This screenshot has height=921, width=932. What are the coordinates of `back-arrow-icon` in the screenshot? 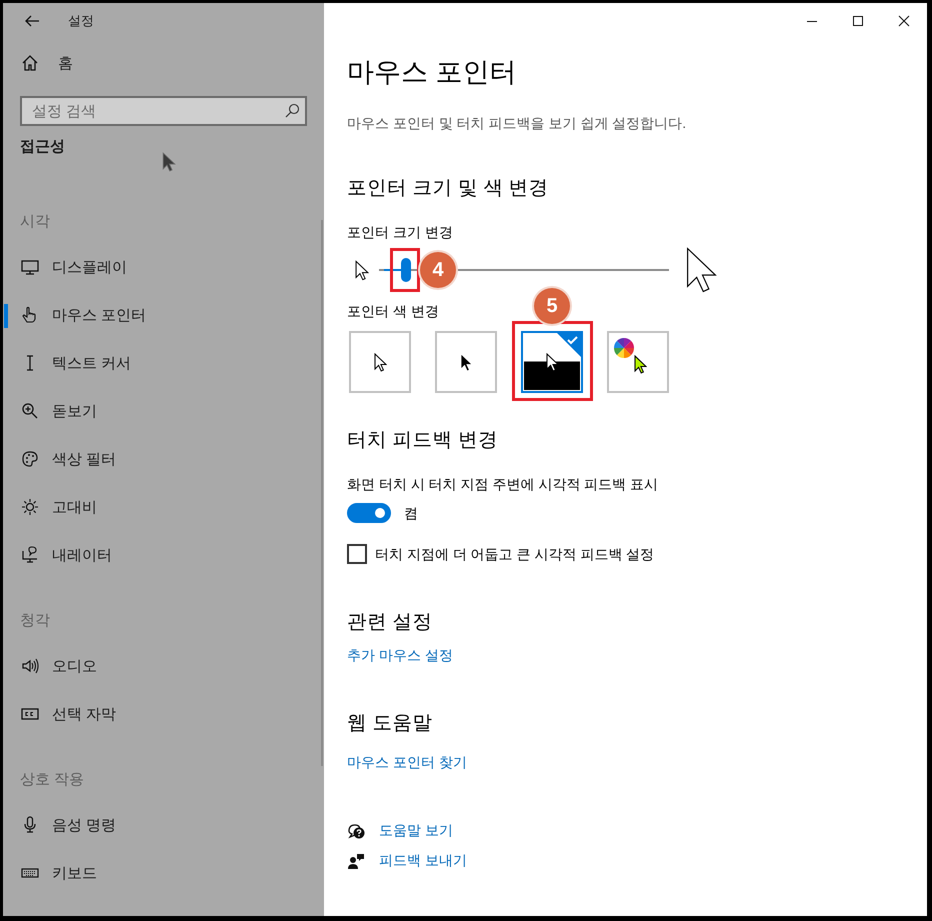 It's located at (32, 21).